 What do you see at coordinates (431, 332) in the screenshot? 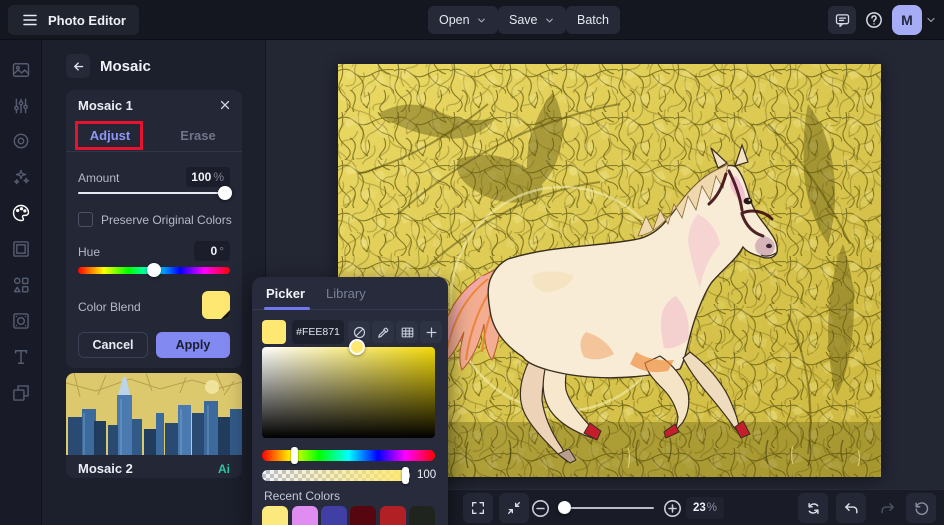
I see `add-color-button` at bounding box center [431, 332].